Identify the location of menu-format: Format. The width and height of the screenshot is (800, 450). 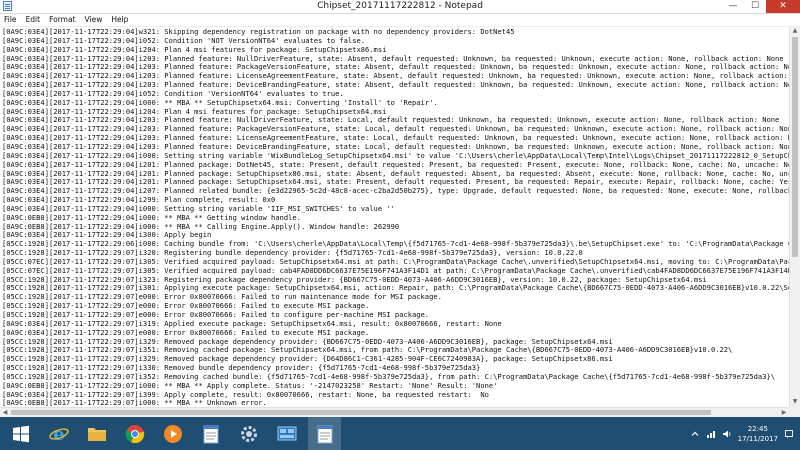
(62, 20).